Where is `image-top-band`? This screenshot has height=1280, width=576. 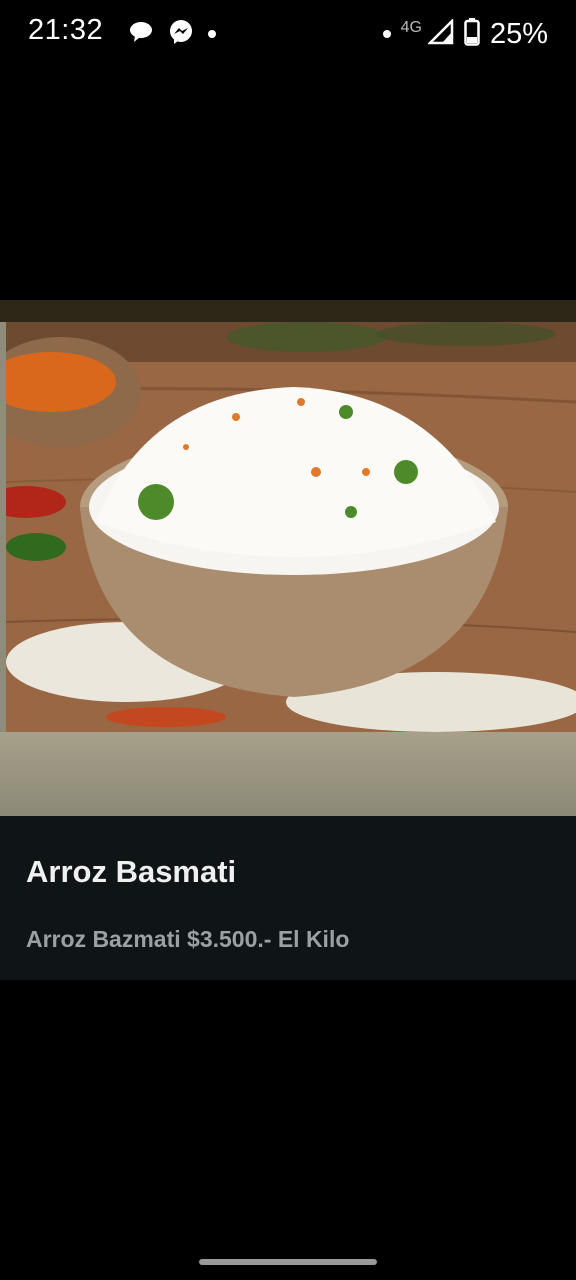 image-top-band is located at coordinates (288, 311).